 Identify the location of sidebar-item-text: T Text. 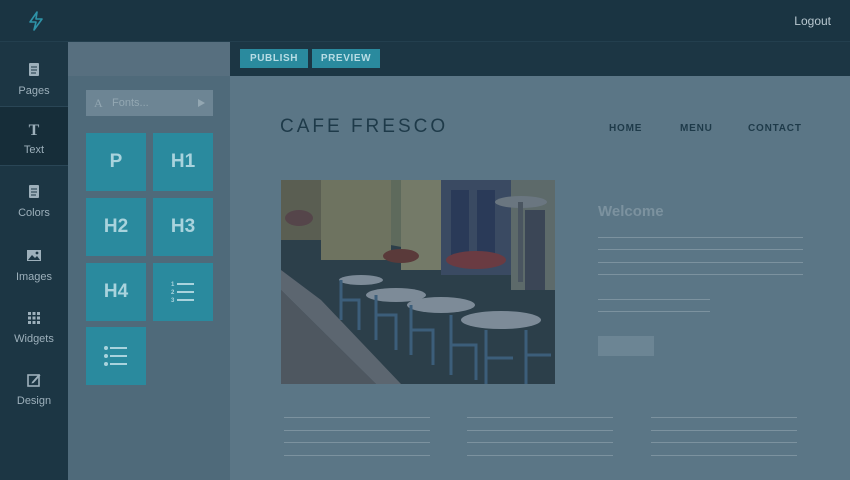
(34, 136).